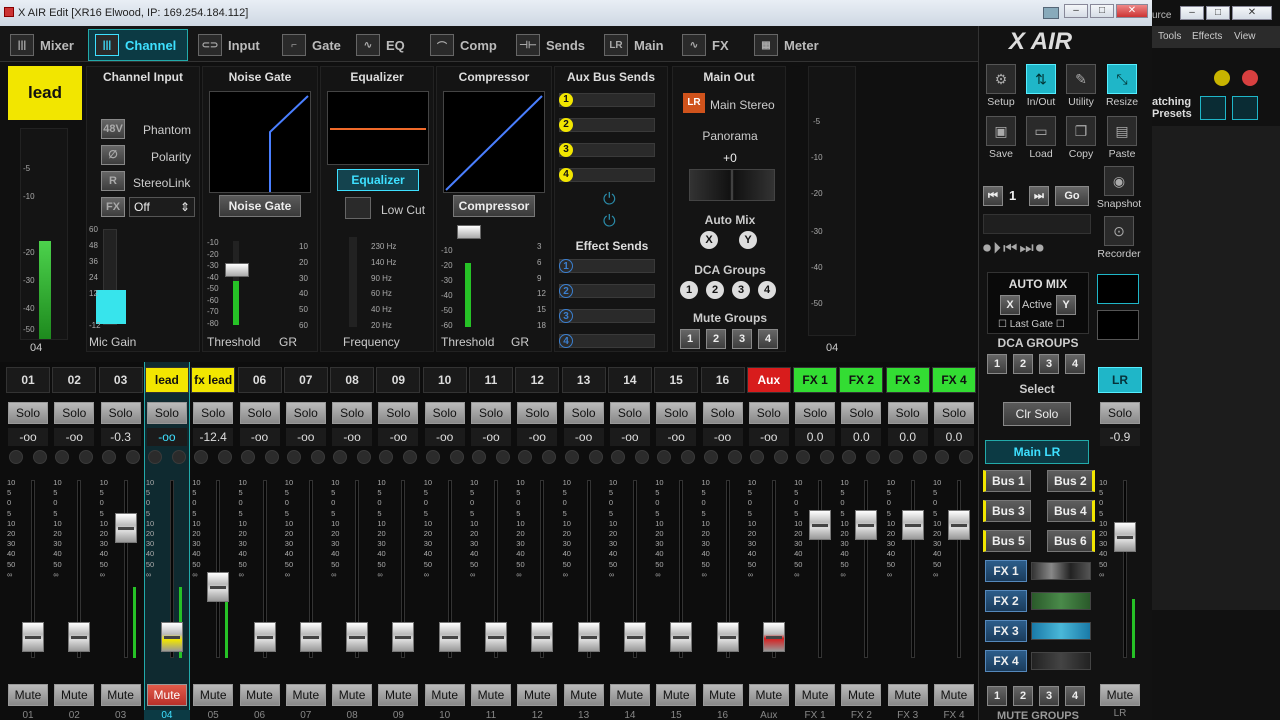  I want to click on eq-graph, so click(378, 128).